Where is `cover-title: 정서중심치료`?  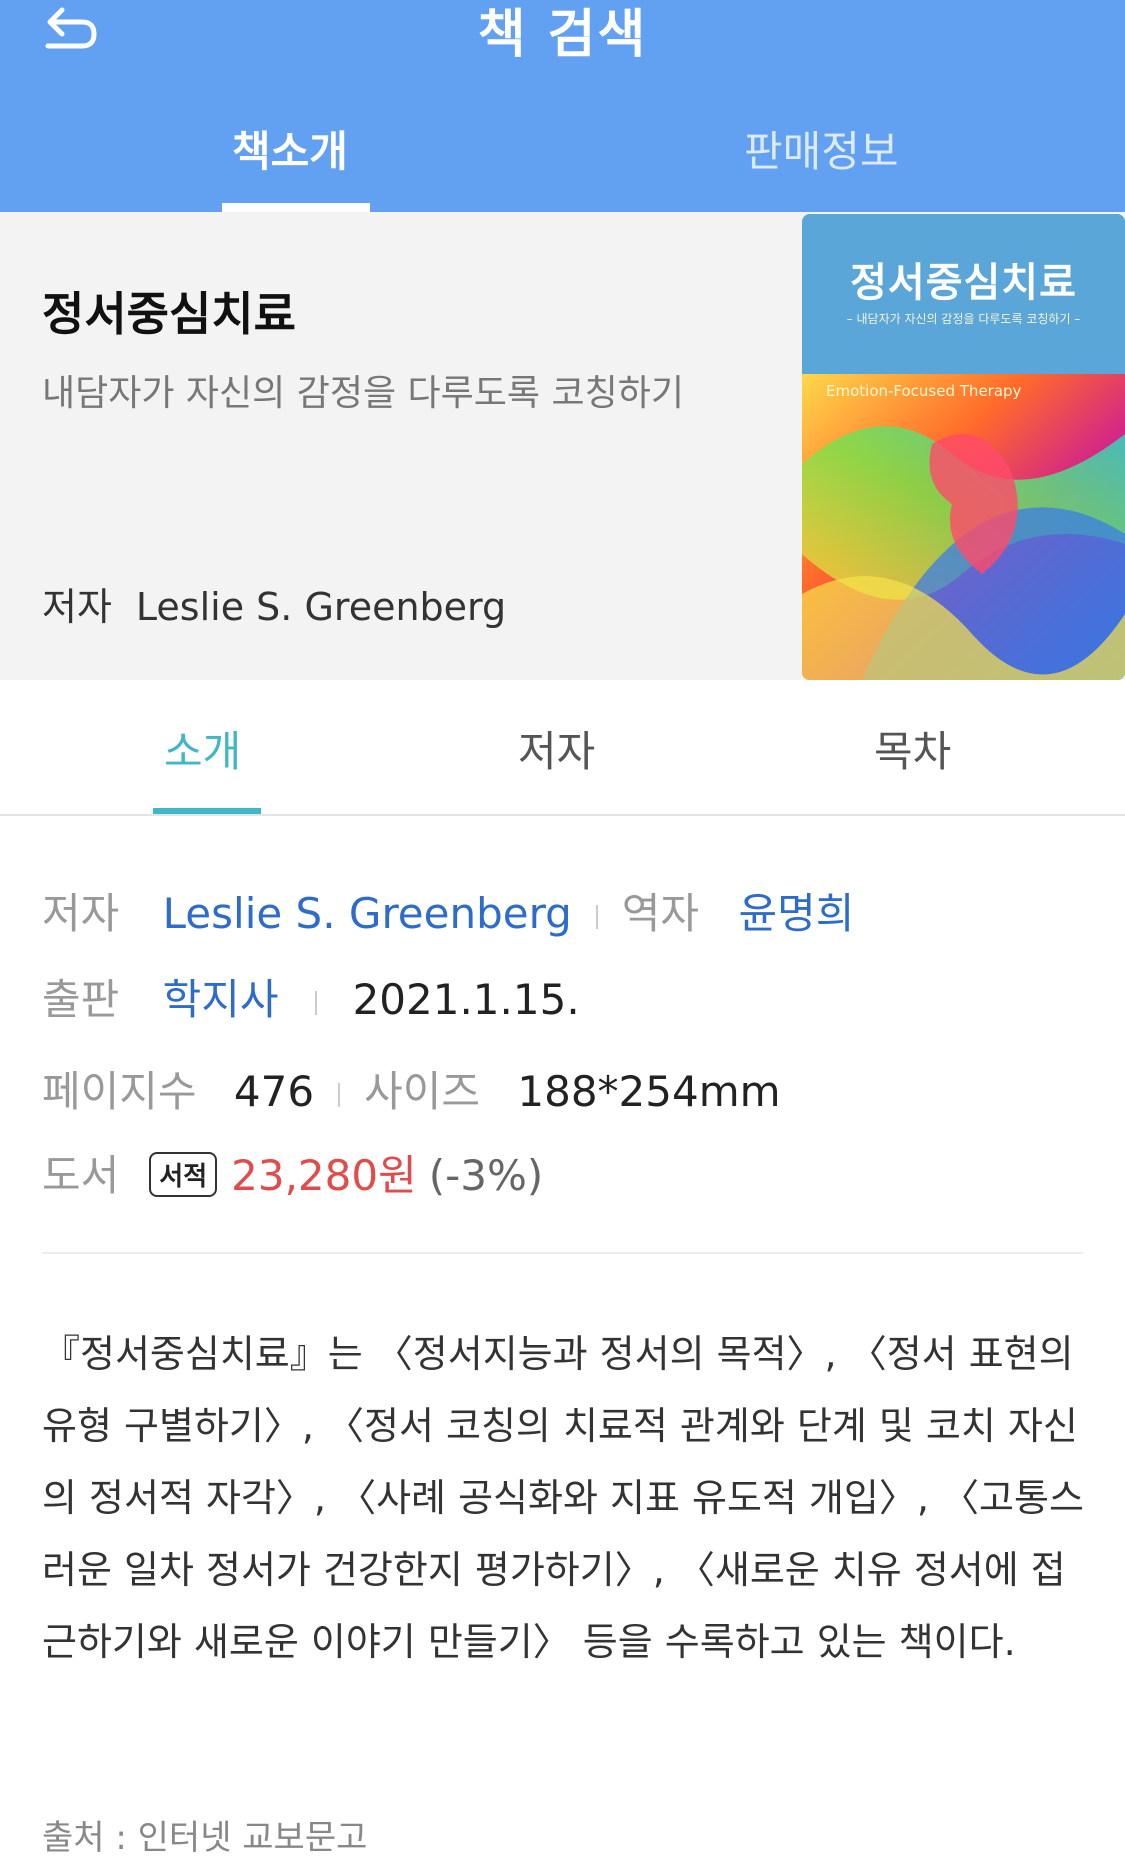 cover-title: 정서중심치료 is located at coordinates (963, 283).